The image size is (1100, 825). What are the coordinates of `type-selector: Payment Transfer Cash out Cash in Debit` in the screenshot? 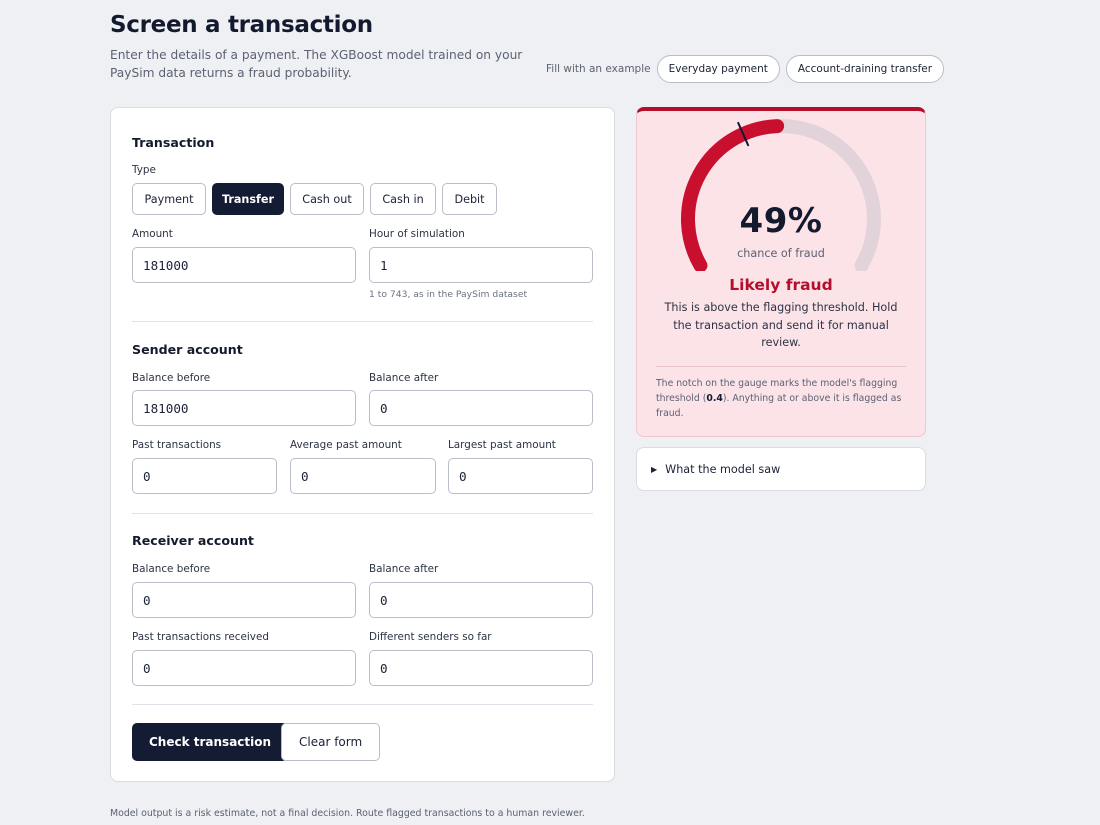 It's located at (314, 199).